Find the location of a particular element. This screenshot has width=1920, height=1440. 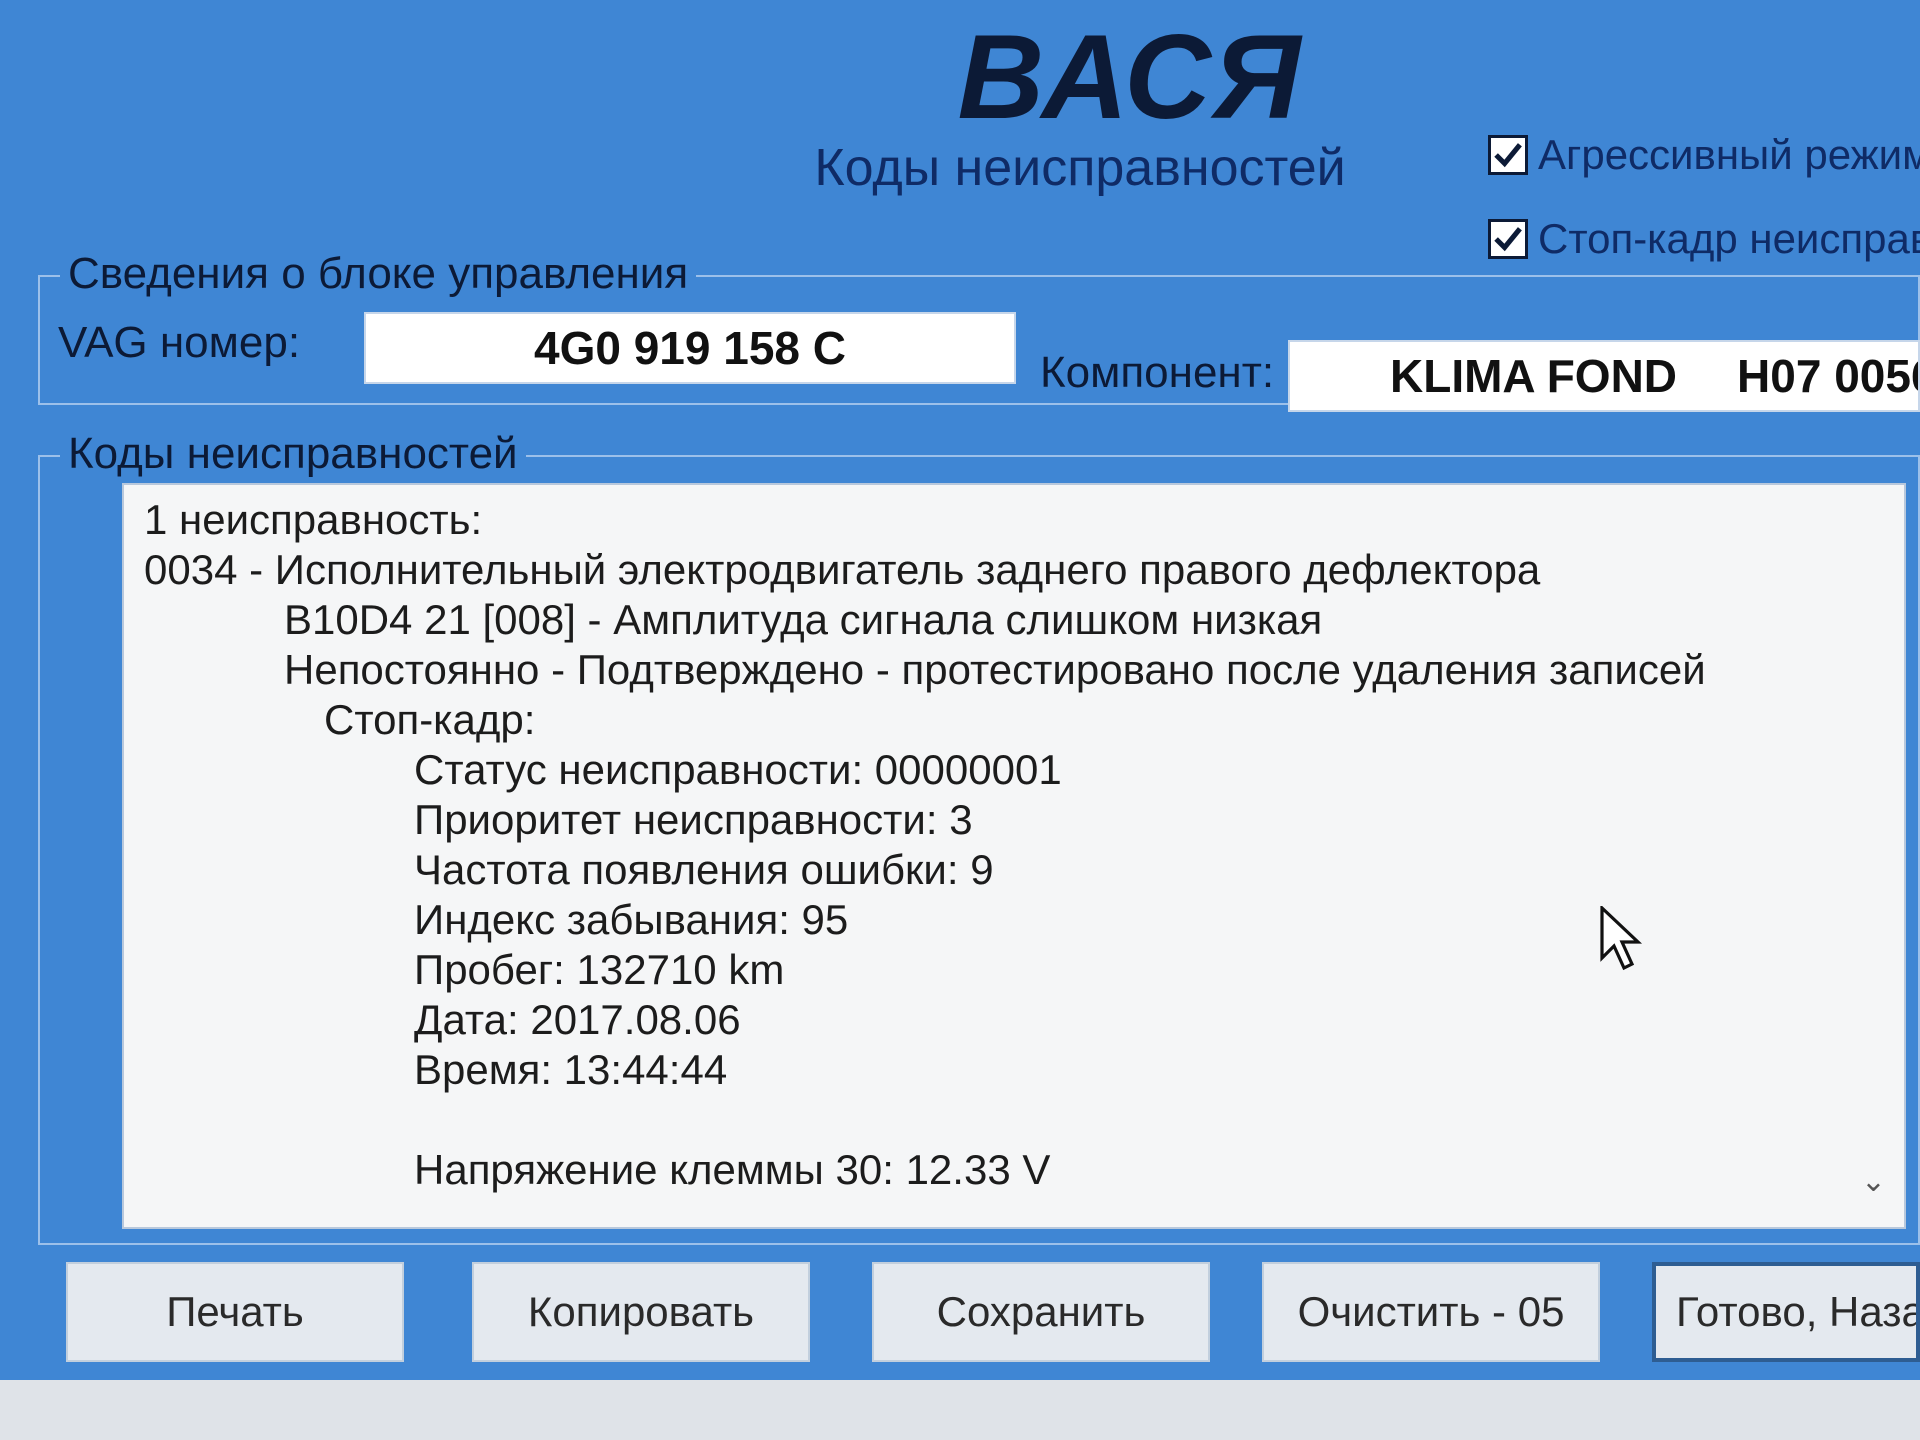

aggressive-mode-label: Агрессивный режим is located at coordinates (1729, 154).